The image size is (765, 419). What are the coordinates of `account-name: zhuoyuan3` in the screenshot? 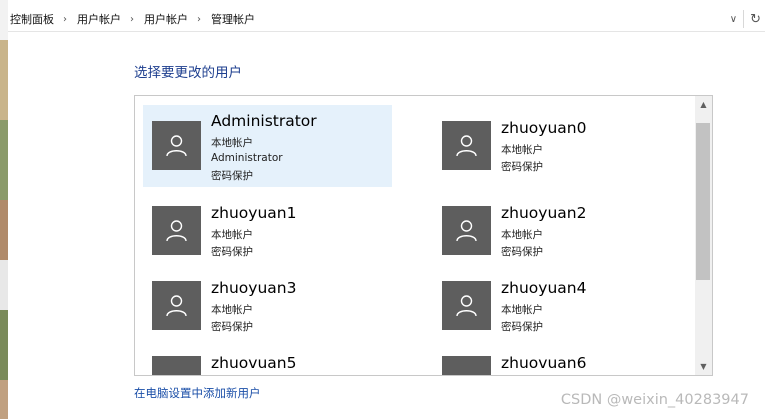 It's located at (254, 288).